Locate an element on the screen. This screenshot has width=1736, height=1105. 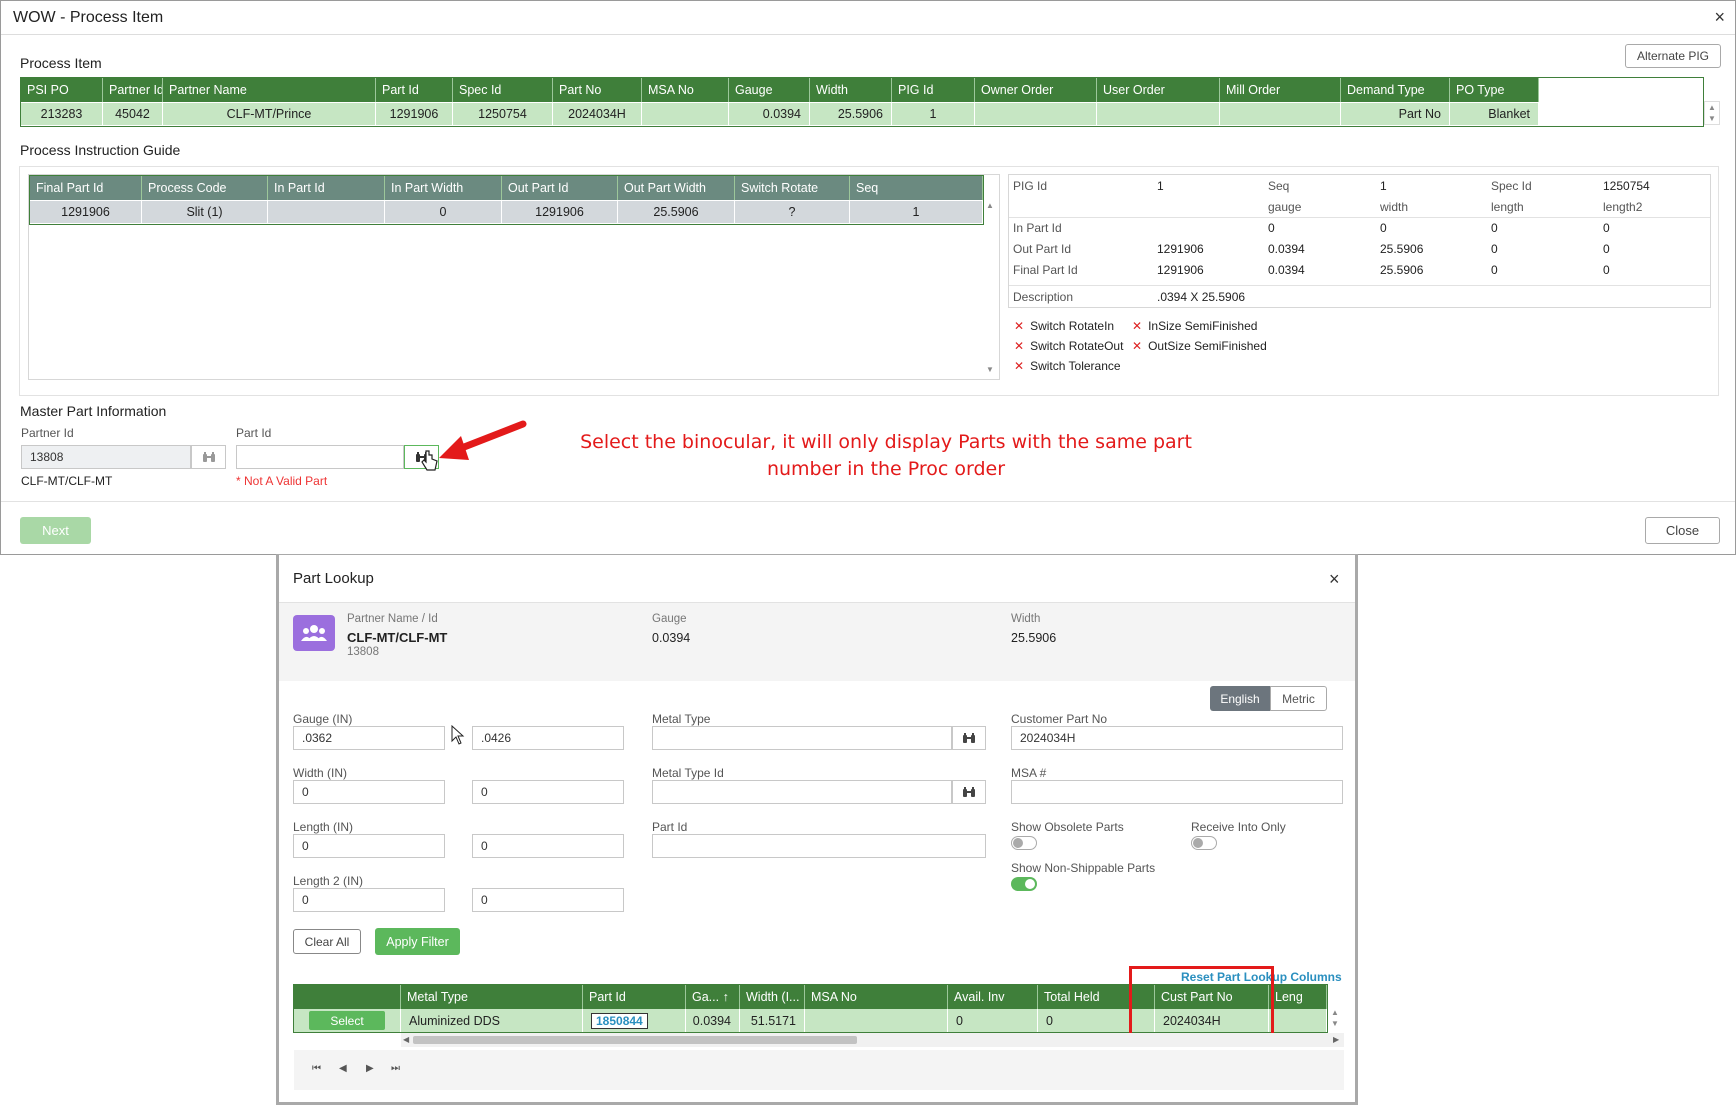
grid-cell: 1850844 is located at coordinates (634, 1020).